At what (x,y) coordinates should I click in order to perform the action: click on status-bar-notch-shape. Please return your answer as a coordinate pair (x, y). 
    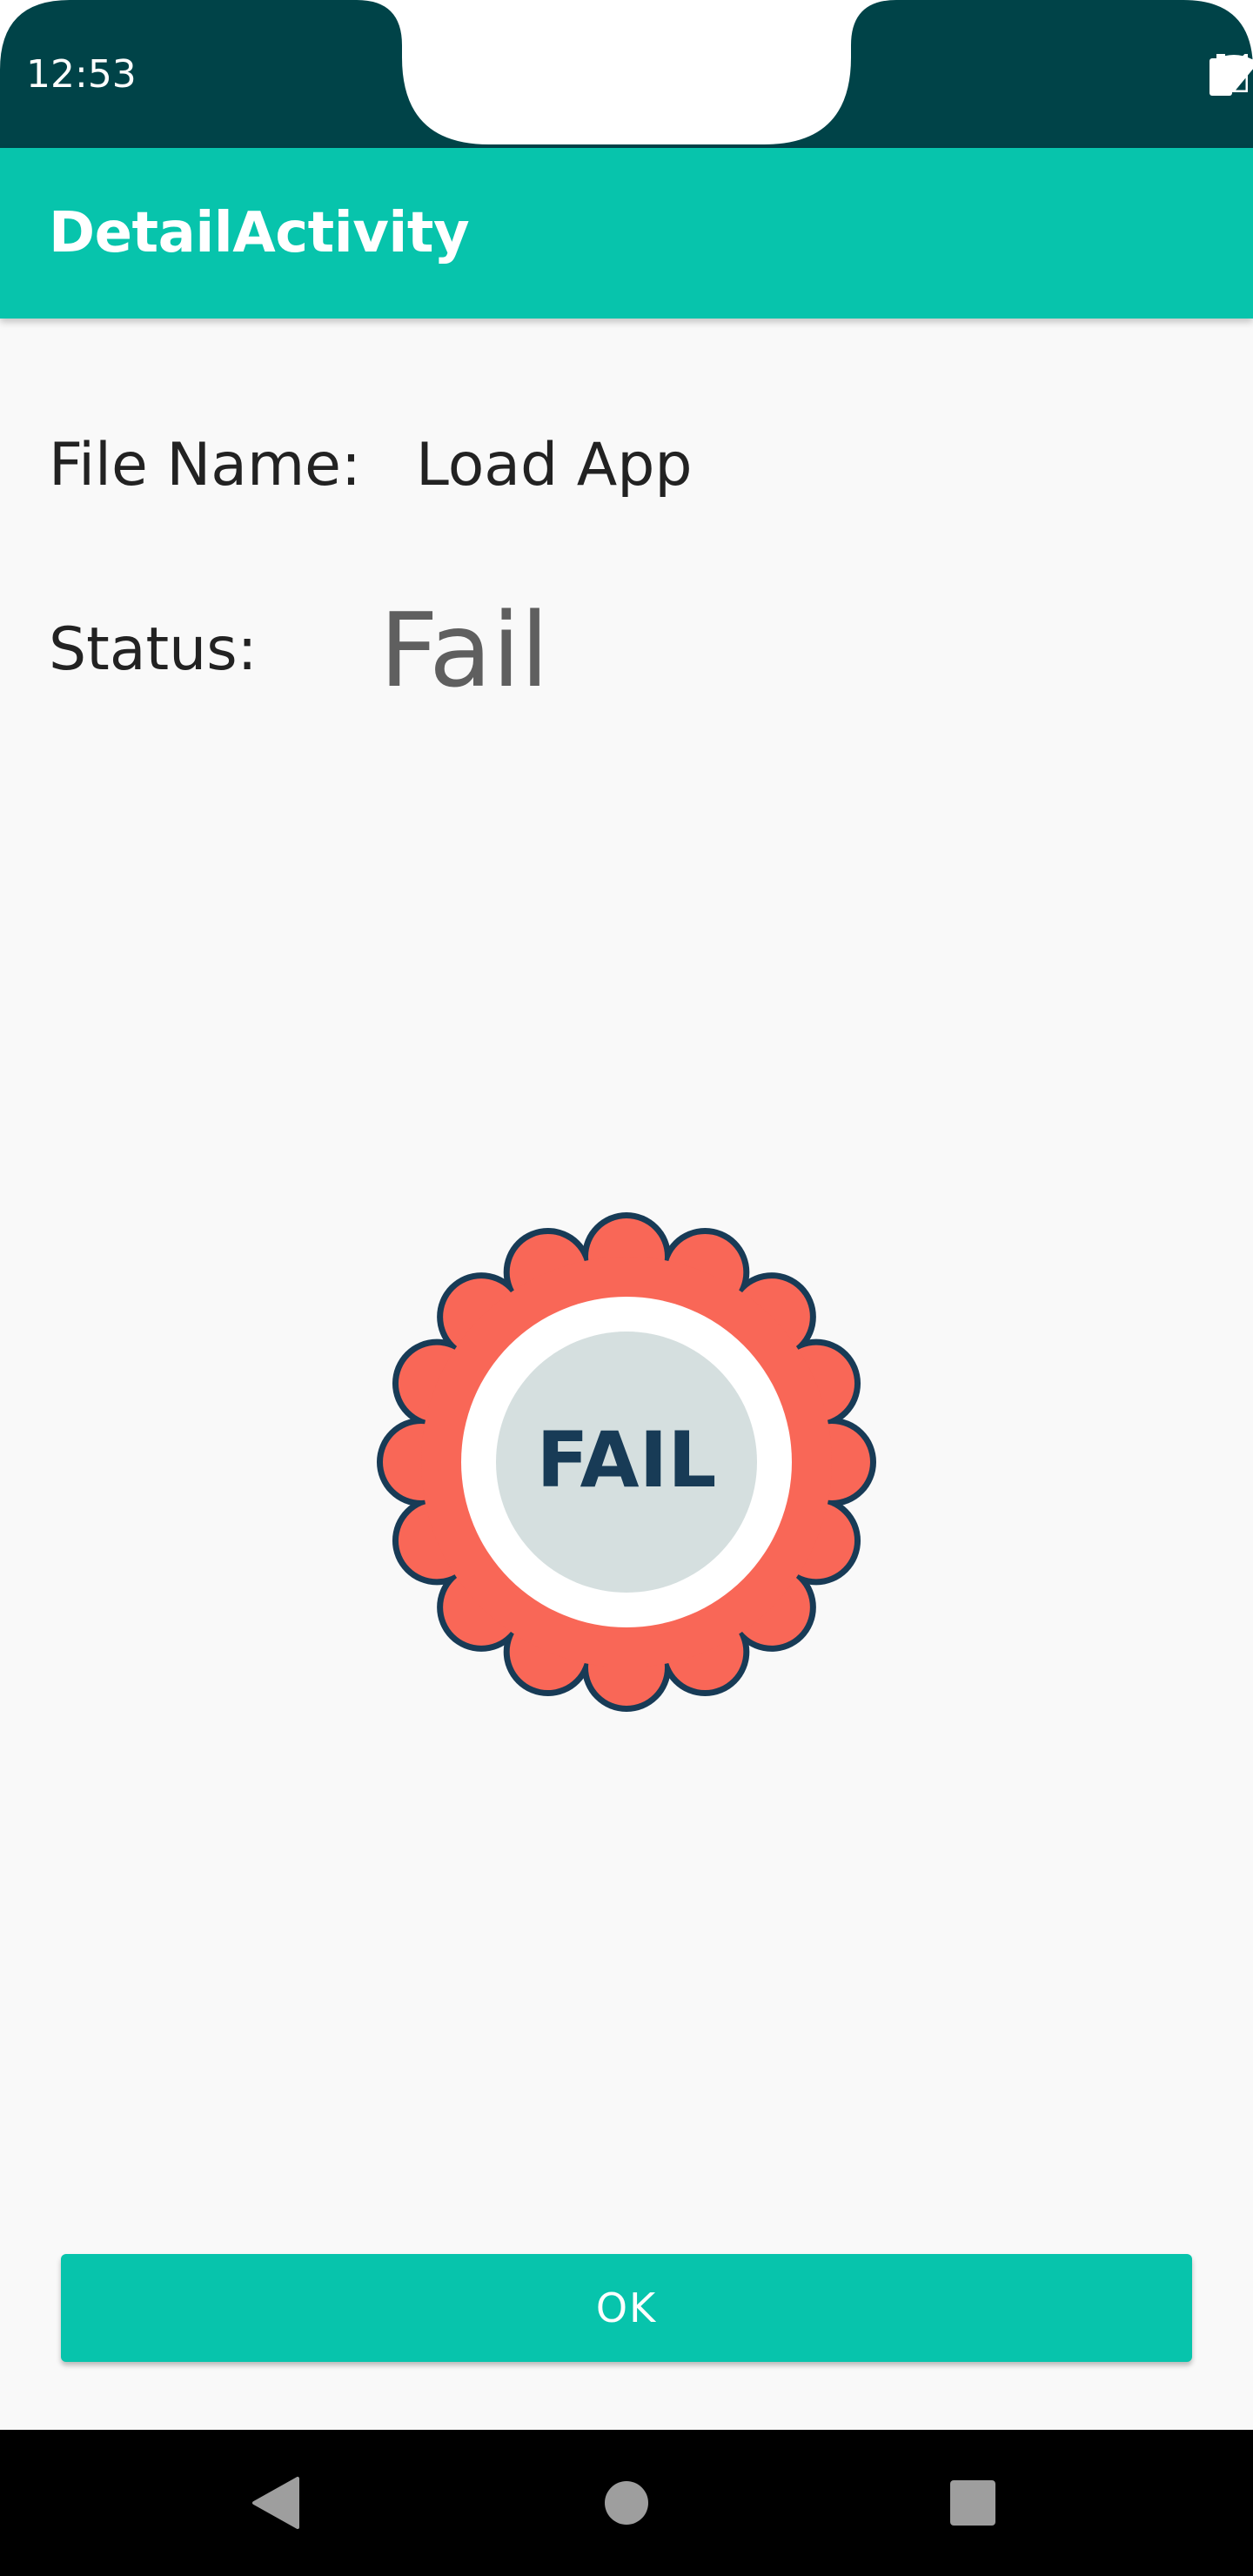
    Looking at the image, I should click on (626, 74).